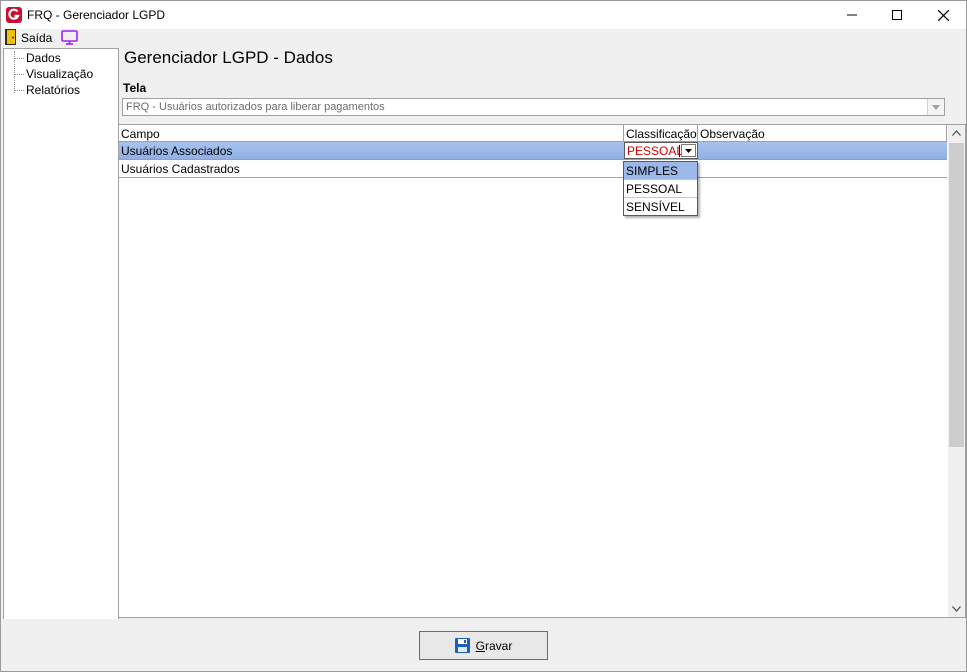  I want to click on dropdown-option-pessoal: PESSOAL, so click(660, 189).